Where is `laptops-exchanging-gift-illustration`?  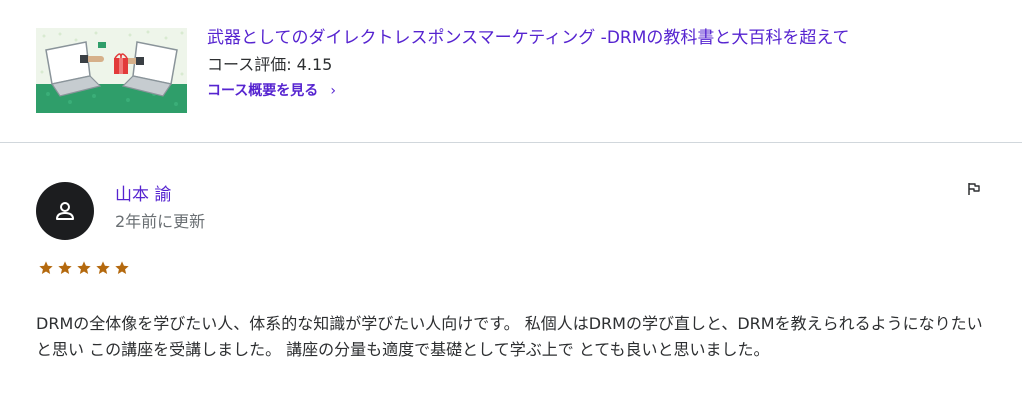 laptops-exchanging-gift-illustration is located at coordinates (111, 70).